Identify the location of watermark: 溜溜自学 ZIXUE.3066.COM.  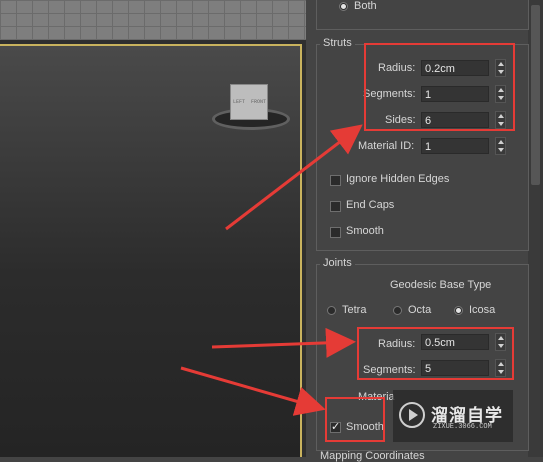
(453, 416).